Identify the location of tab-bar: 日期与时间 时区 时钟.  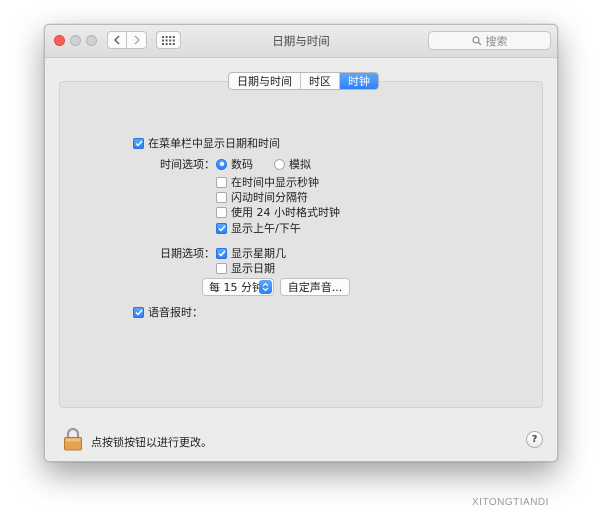
(303, 81).